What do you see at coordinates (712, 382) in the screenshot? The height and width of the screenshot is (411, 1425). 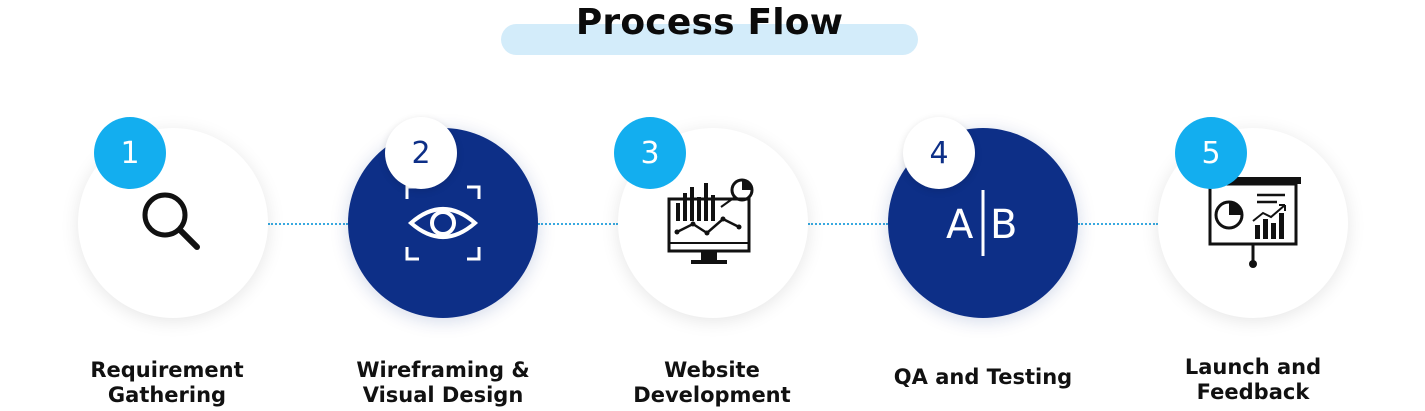 I see `step-3-label: Website Development` at bounding box center [712, 382].